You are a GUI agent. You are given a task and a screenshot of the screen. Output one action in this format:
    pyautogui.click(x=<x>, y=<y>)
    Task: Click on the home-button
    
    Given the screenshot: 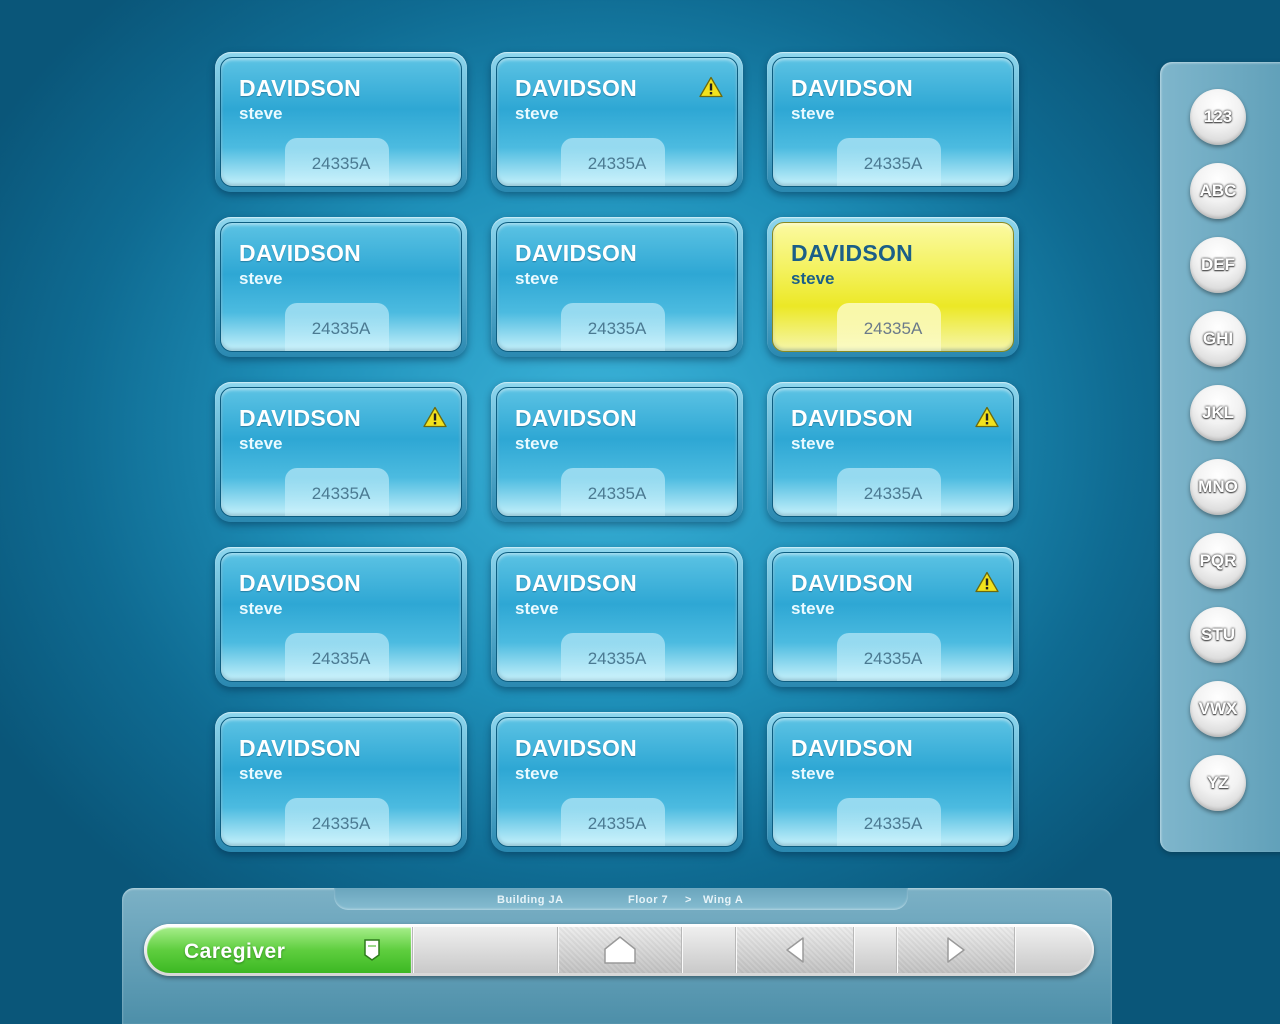 What is the action you would take?
    pyautogui.click(x=619, y=950)
    